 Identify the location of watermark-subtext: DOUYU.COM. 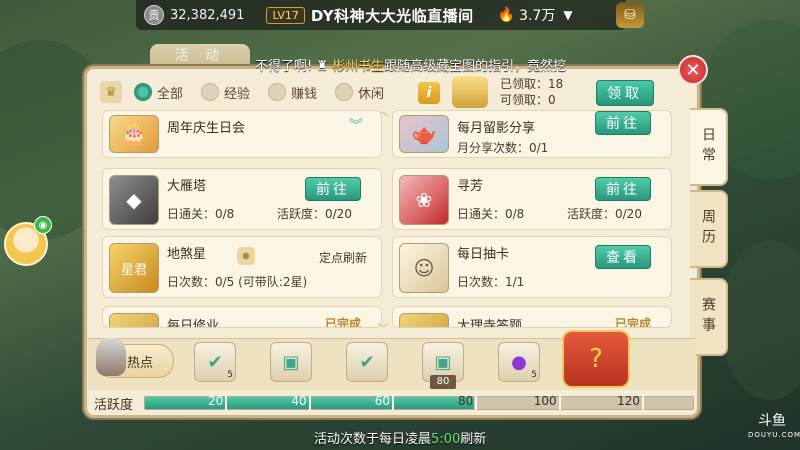
(774, 435).